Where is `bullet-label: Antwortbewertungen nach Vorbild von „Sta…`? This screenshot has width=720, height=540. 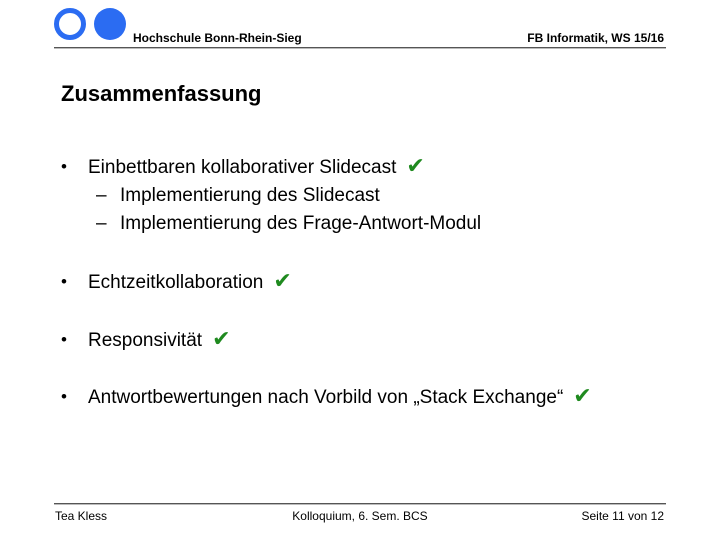 bullet-label: Antwortbewertungen nach Vorbild von „Sta… is located at coordinates (326, 397).